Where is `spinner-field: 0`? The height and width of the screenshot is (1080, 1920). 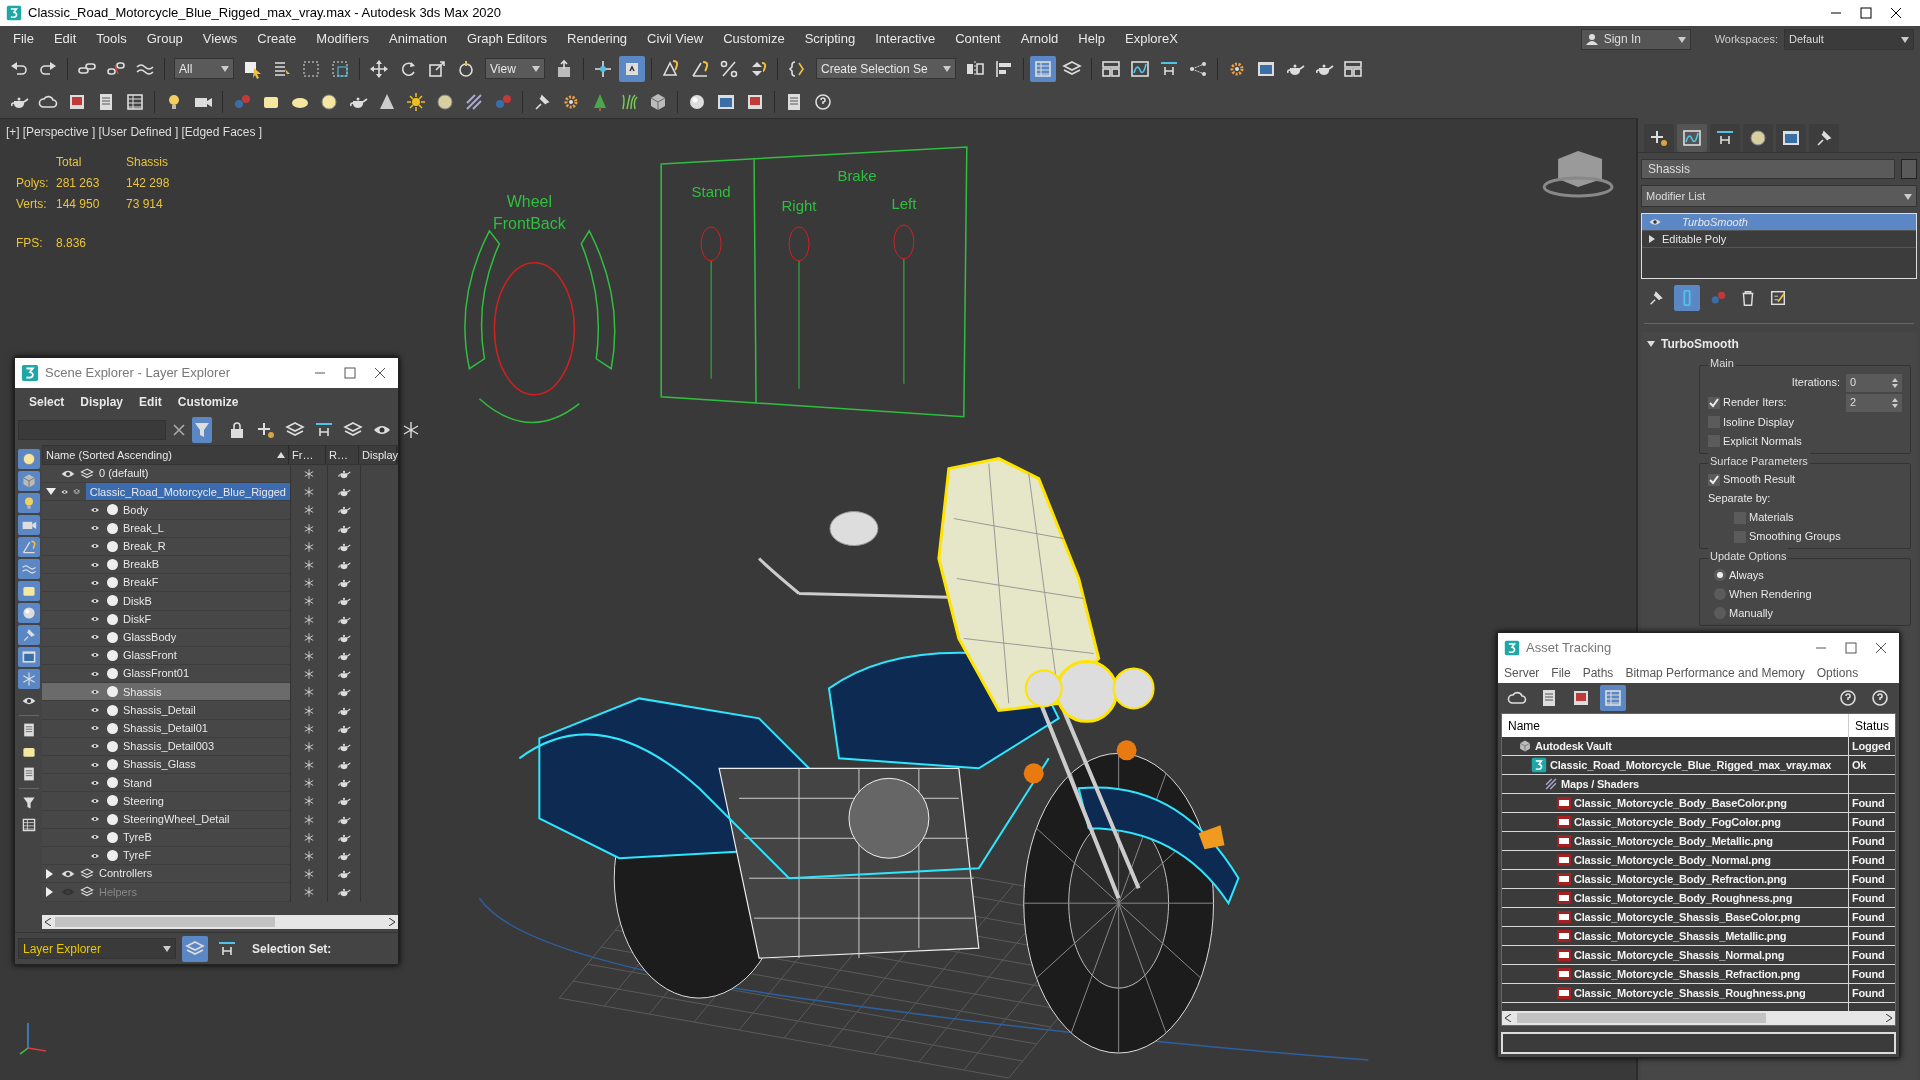 spinner-field: 0 is located at coordinates (1874, 382).